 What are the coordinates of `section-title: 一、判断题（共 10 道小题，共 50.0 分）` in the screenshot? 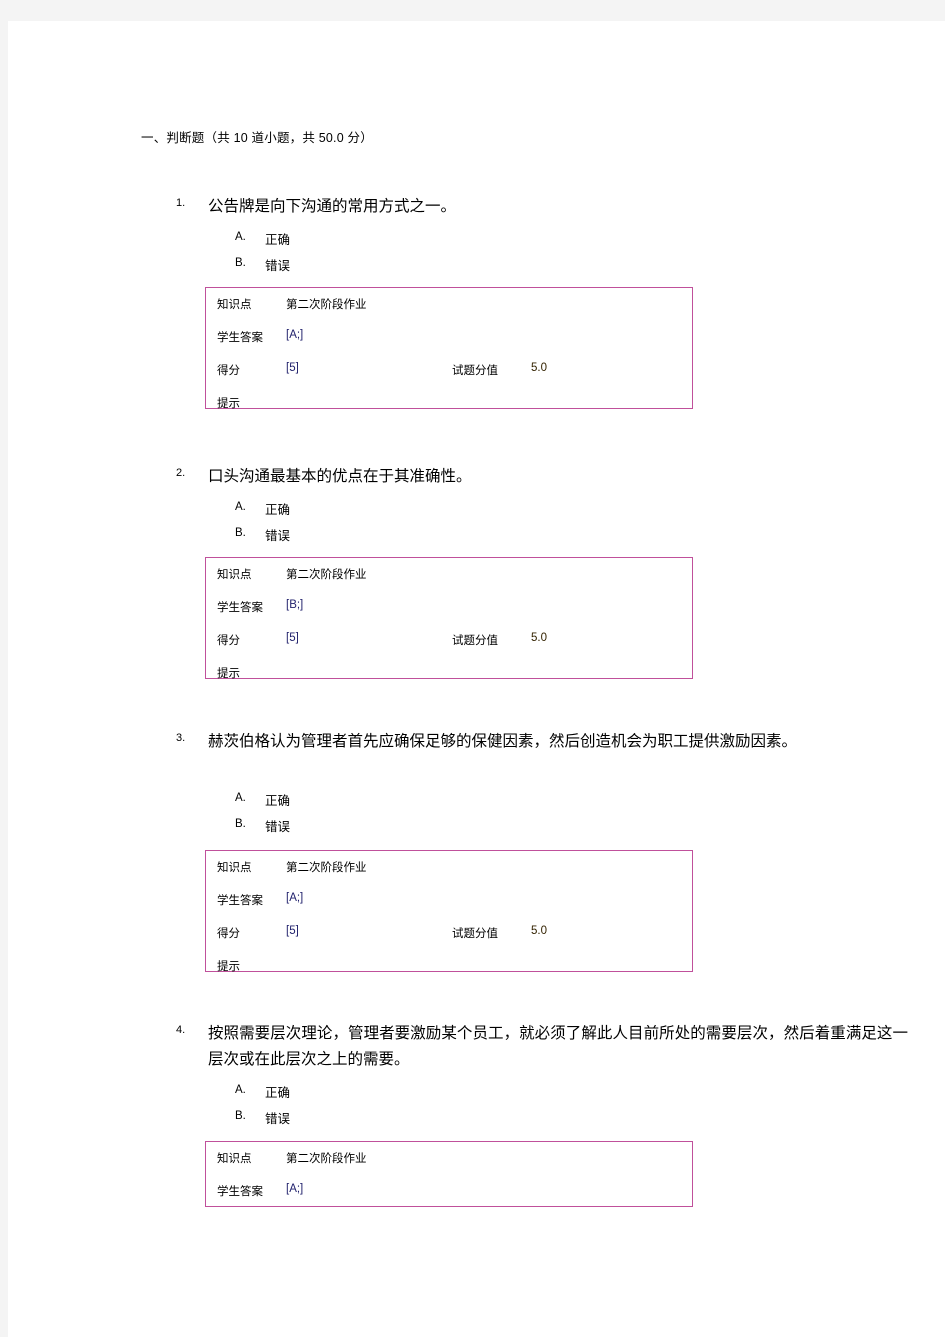 It's located at (257, 138).